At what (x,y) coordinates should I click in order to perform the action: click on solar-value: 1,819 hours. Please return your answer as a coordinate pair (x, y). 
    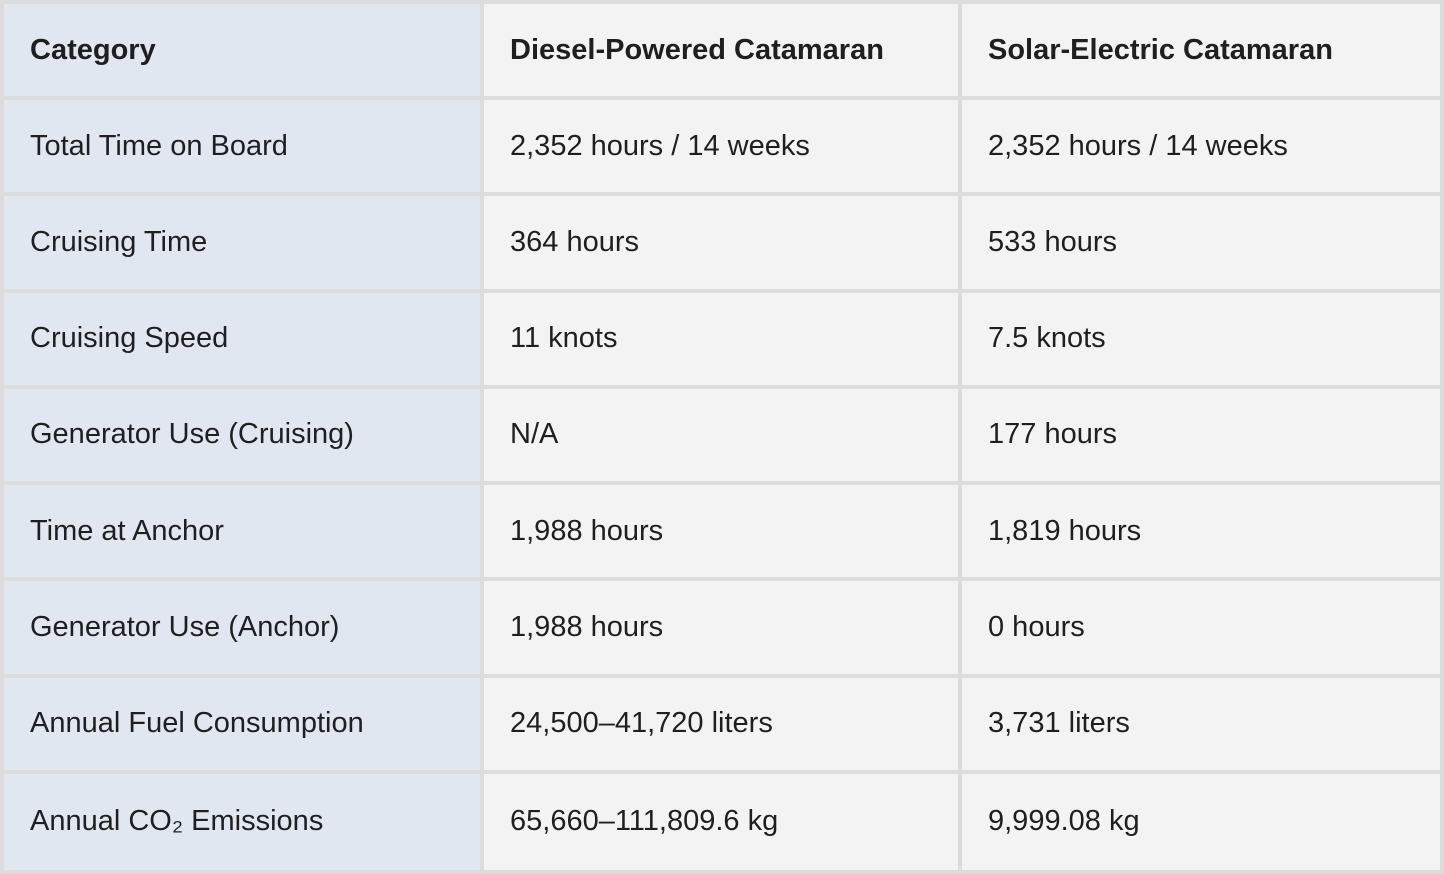
    Looking at the image, I should click on (1201, 533).